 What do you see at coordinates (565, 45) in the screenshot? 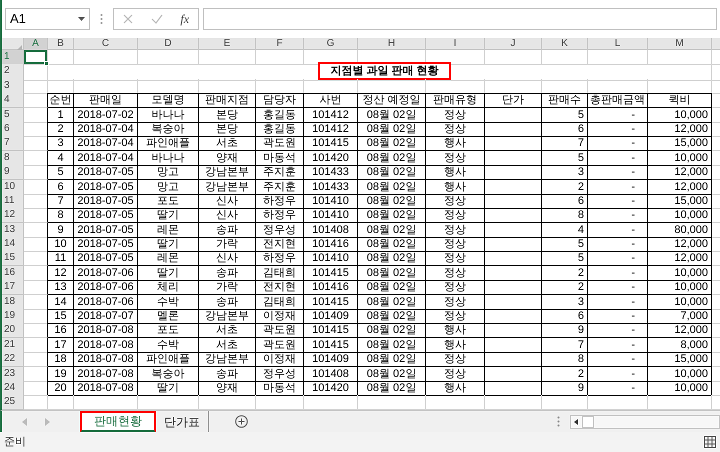
I see `column-header: K` at bounding box center [565, 45].